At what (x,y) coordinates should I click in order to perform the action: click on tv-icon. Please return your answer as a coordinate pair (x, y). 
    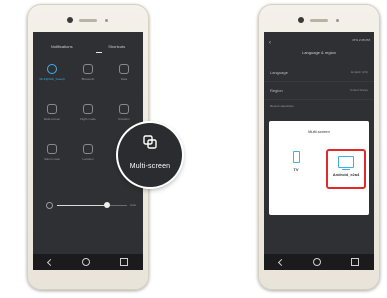
    Looking at the image, I should click on (346, 163).